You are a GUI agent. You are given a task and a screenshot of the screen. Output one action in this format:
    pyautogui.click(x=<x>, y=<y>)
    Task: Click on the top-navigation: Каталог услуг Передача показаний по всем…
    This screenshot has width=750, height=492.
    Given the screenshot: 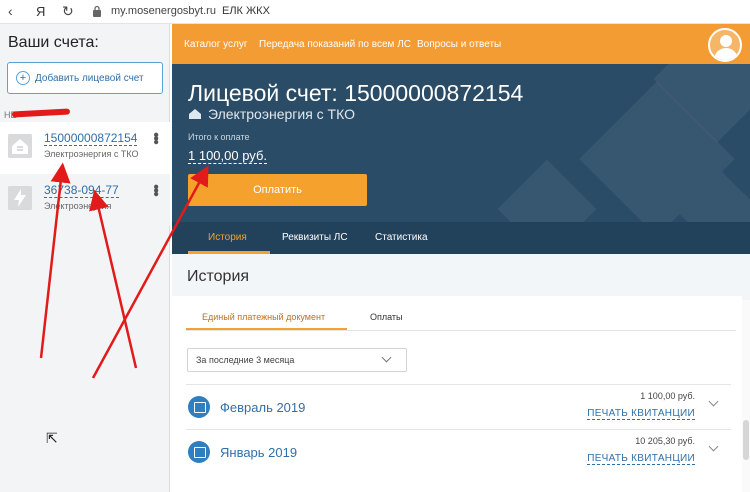 What is the action you would take?
    pyautogui.click(x=461, y=44)
    